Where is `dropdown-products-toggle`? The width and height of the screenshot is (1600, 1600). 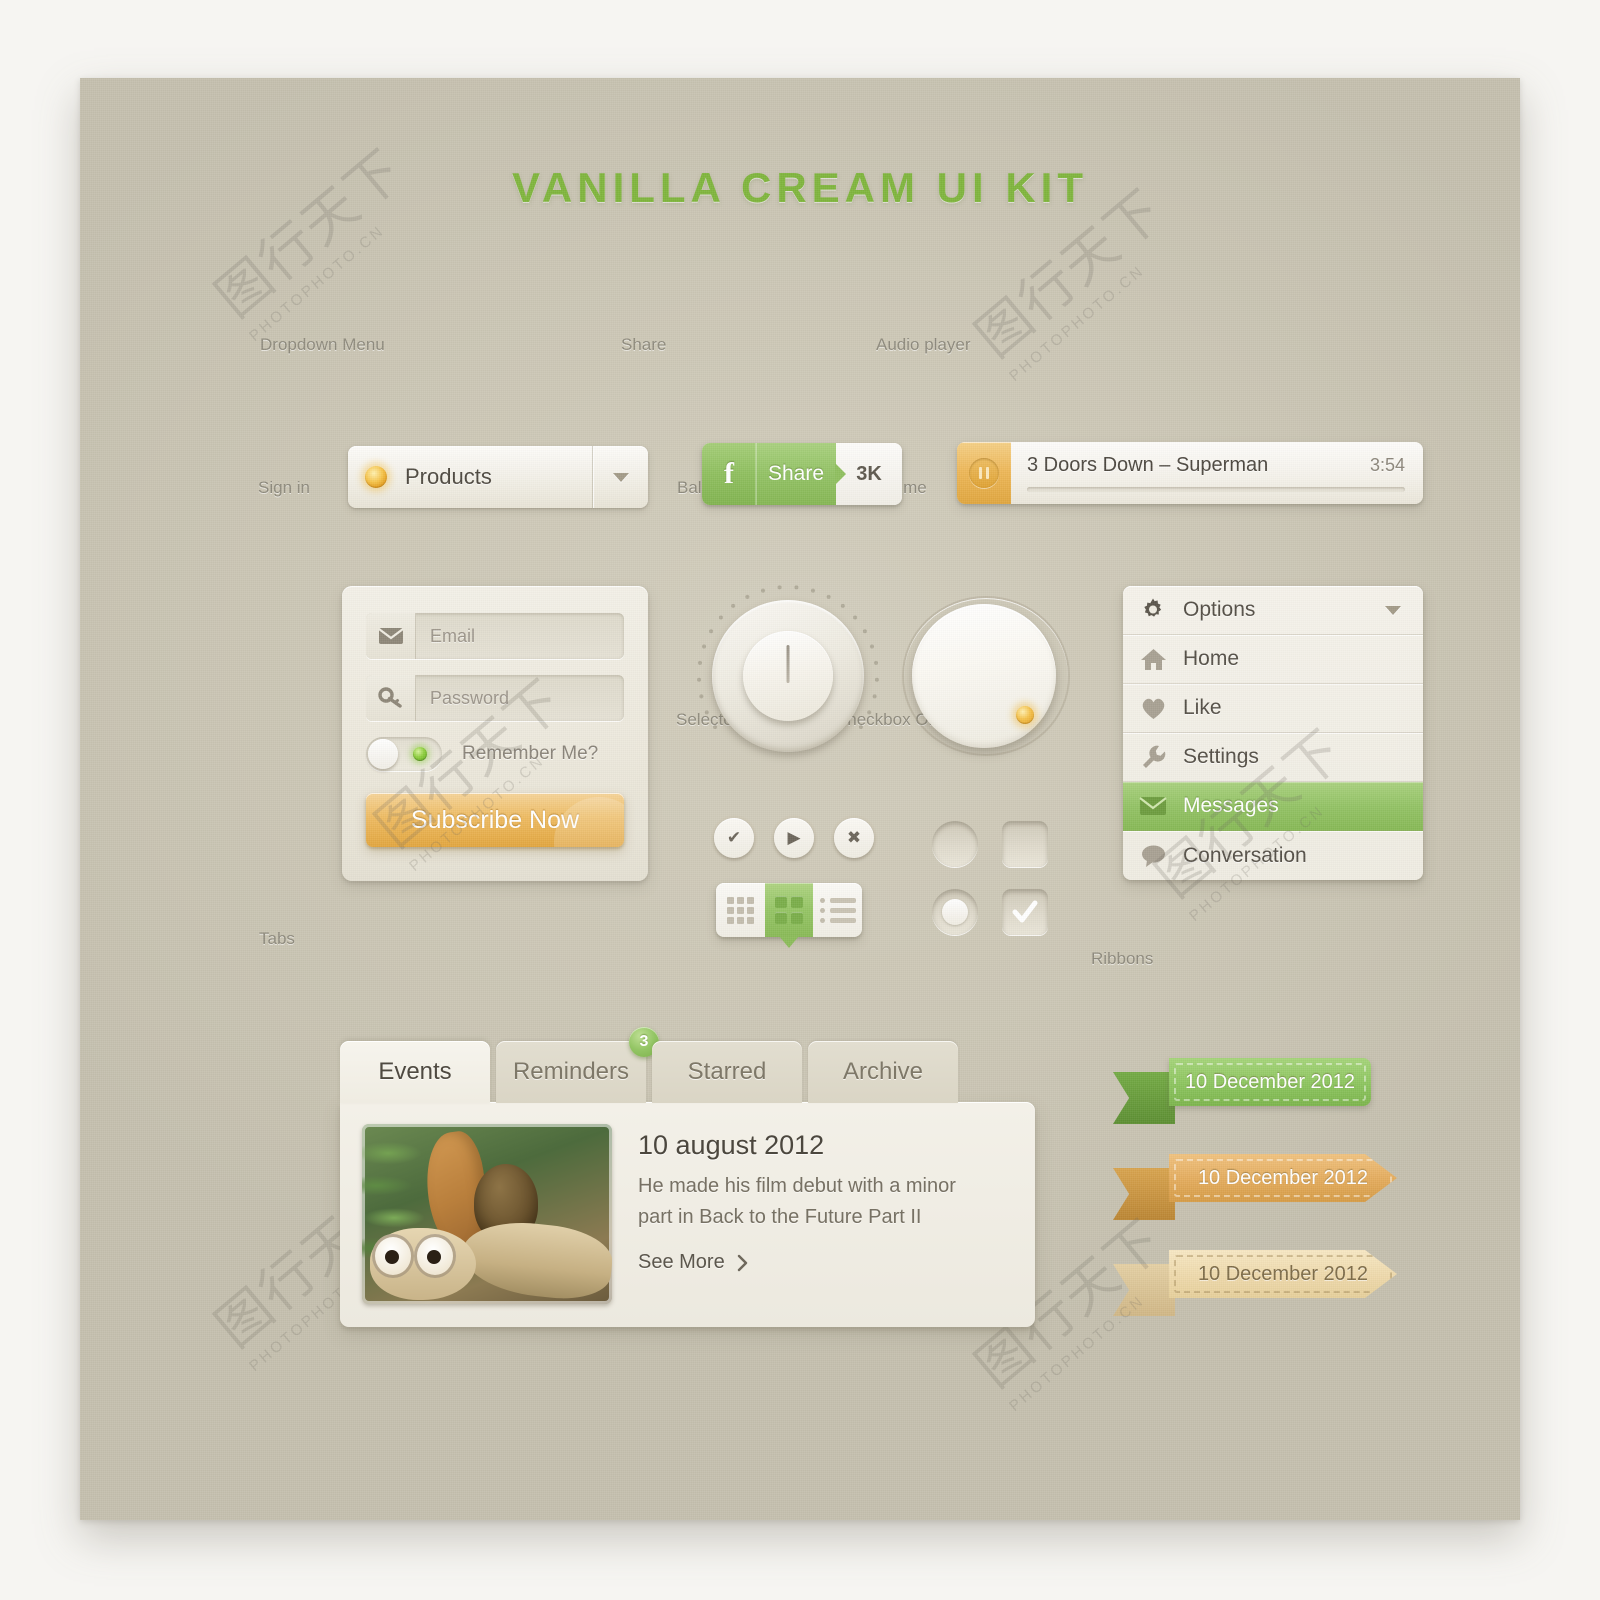
dropdown-products-toggle is located at coordinates (620, 477).